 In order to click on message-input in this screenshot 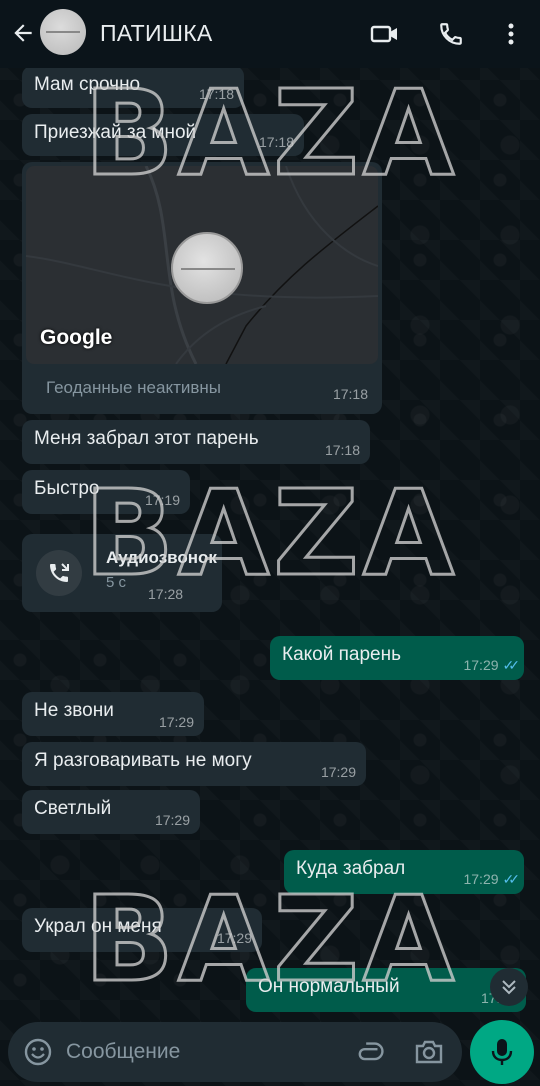, I will do `click(196, 1052)`.